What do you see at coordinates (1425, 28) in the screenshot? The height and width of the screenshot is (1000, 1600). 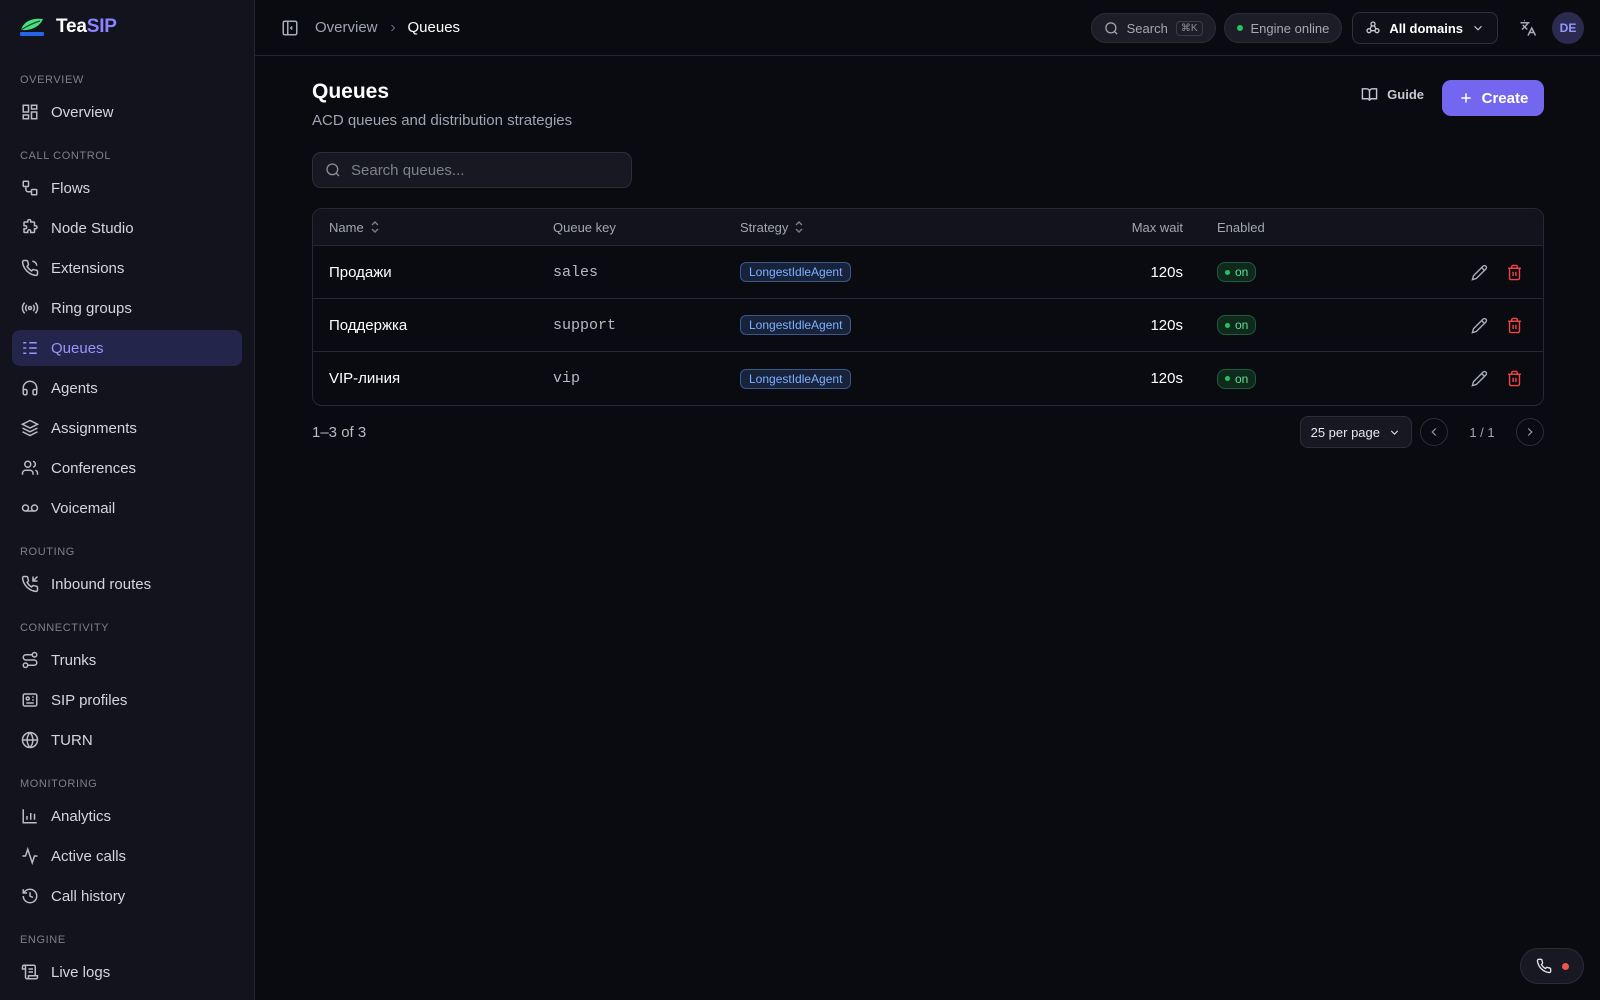 I see `domain-selector: All domains` at bounding box center [1425, 28].